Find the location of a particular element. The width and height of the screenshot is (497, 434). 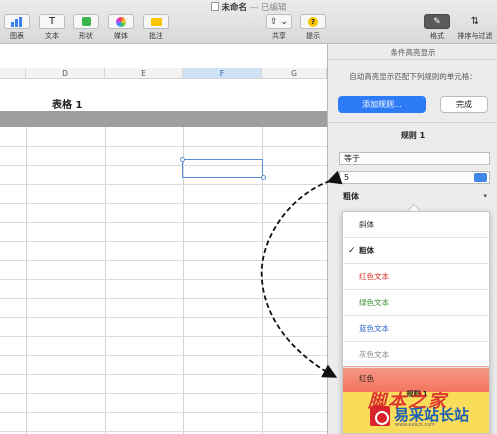

value-input: 5 is located at coordinates (414, 177).